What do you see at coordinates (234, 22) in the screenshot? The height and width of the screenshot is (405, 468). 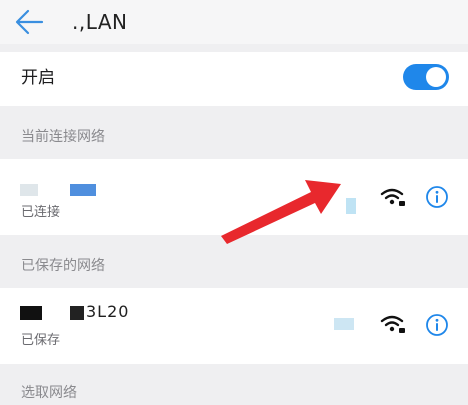 I see `app-header: .,LAN` at bounding box center [234, 22].